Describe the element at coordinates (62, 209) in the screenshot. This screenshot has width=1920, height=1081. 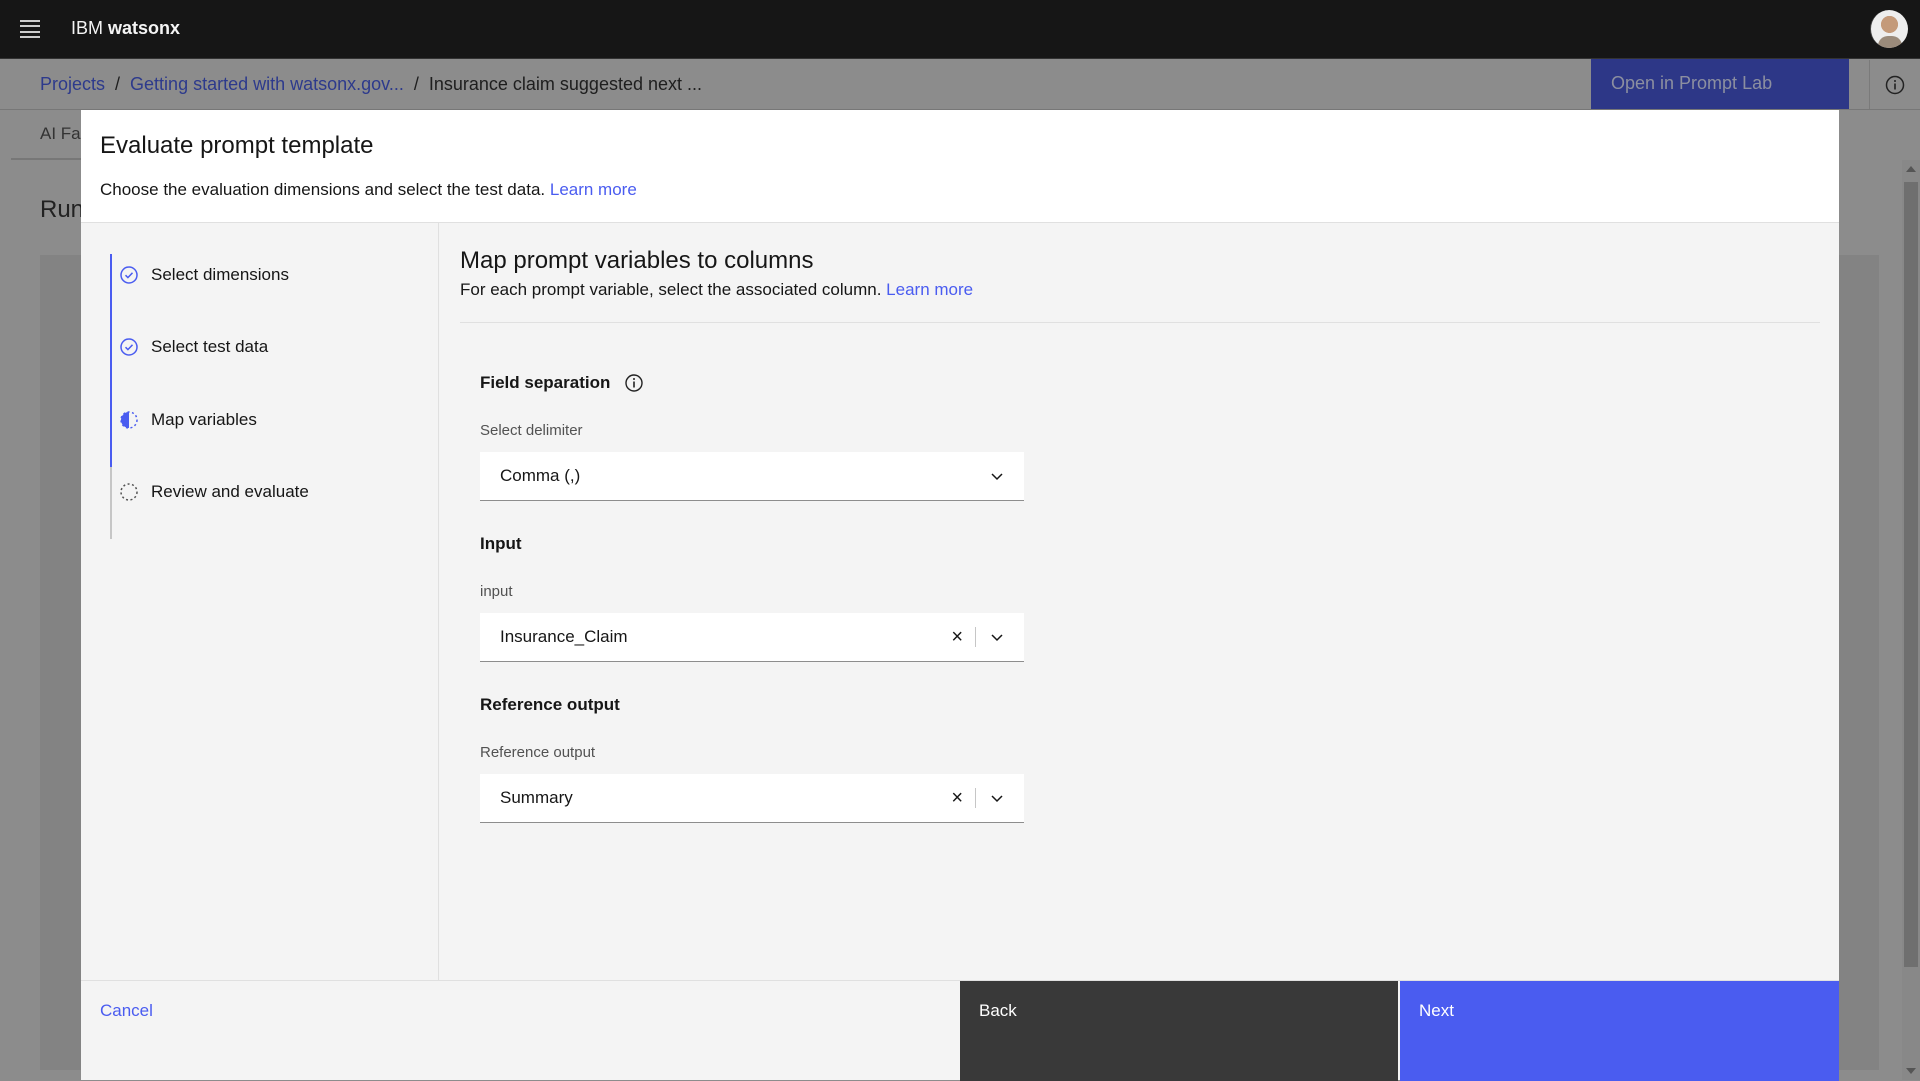
I see `background-heading: Run` at that location.